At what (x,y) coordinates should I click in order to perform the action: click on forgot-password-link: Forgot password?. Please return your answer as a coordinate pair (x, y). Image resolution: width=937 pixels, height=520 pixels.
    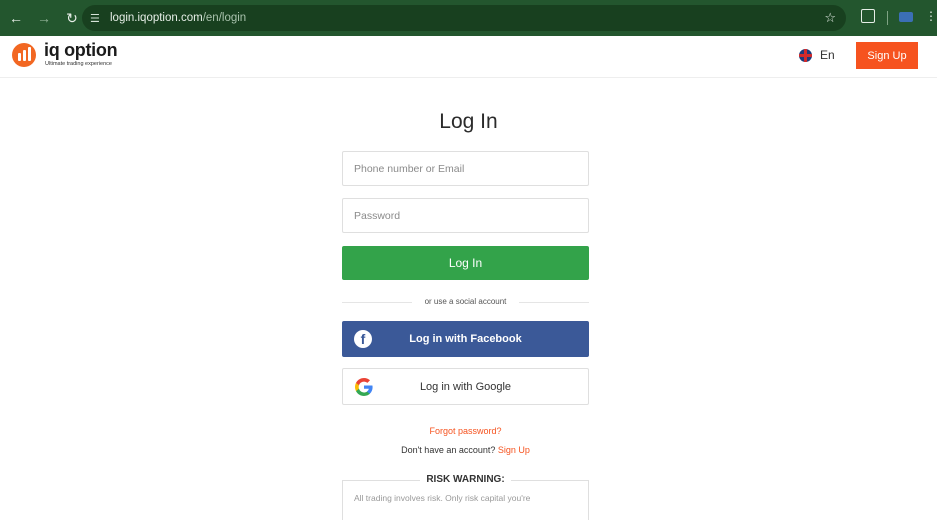
    Looking at the image, I should click on (465, 431).